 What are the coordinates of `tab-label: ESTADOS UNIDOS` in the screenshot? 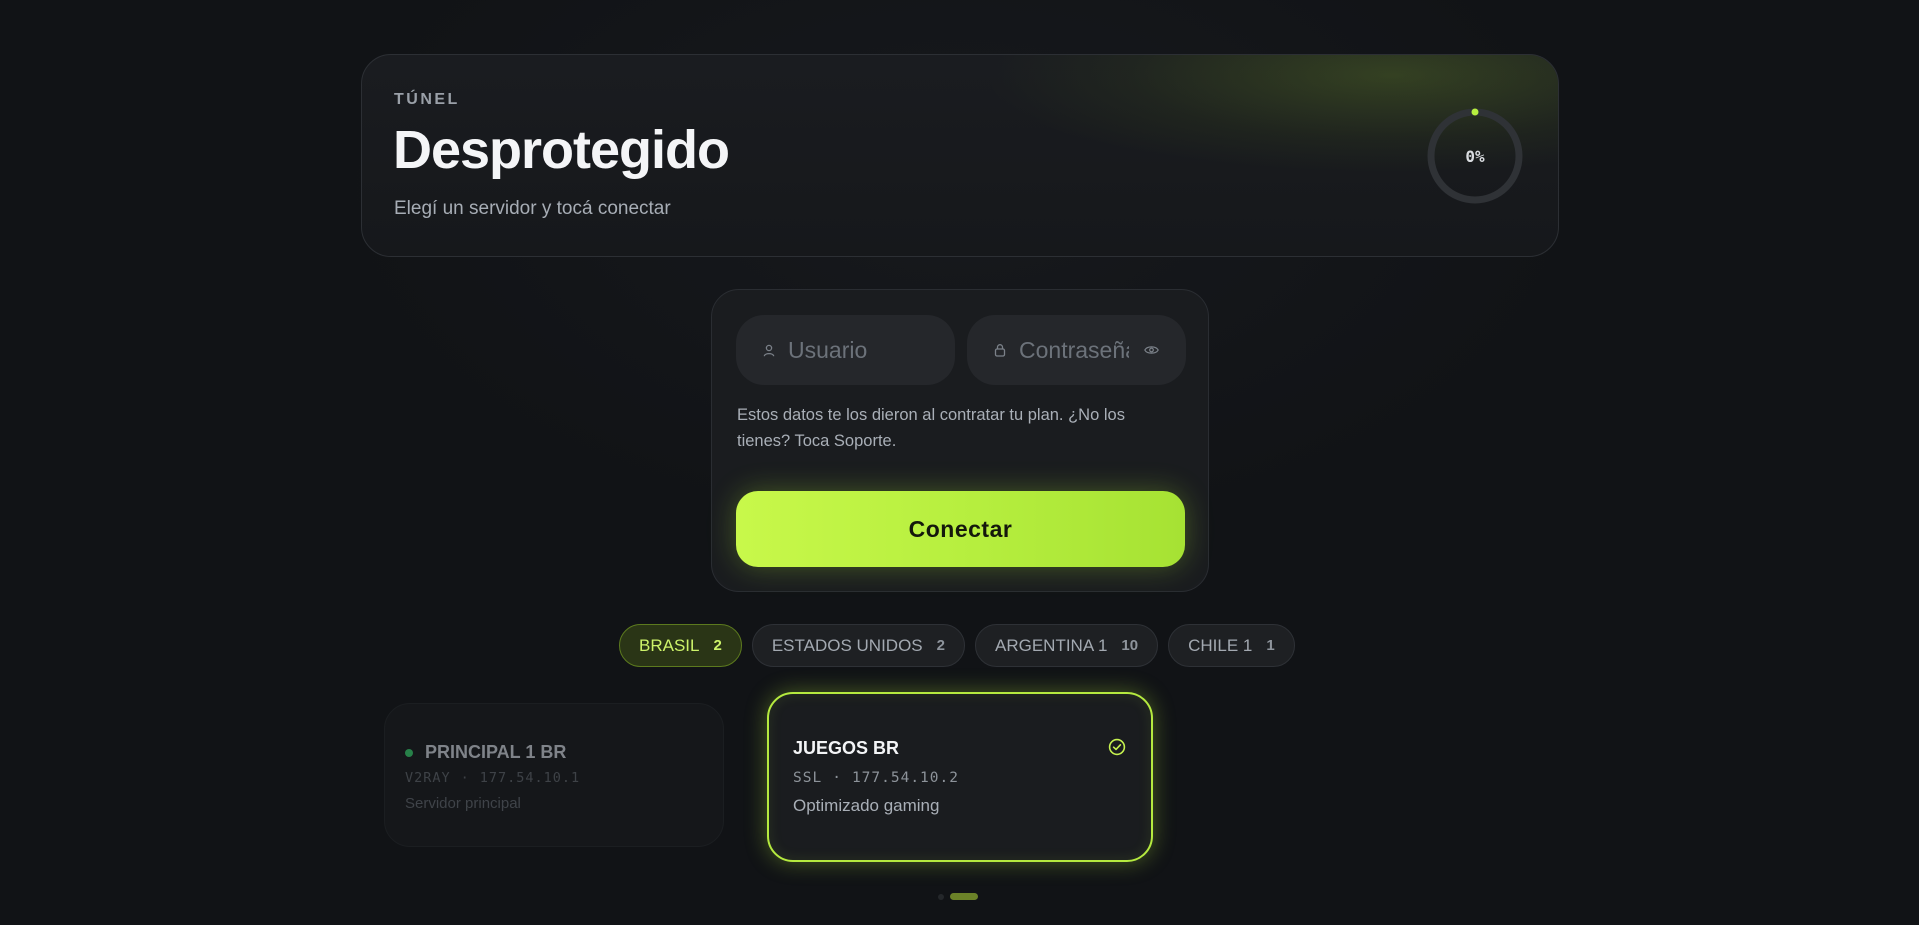 It's located at (847, 645).